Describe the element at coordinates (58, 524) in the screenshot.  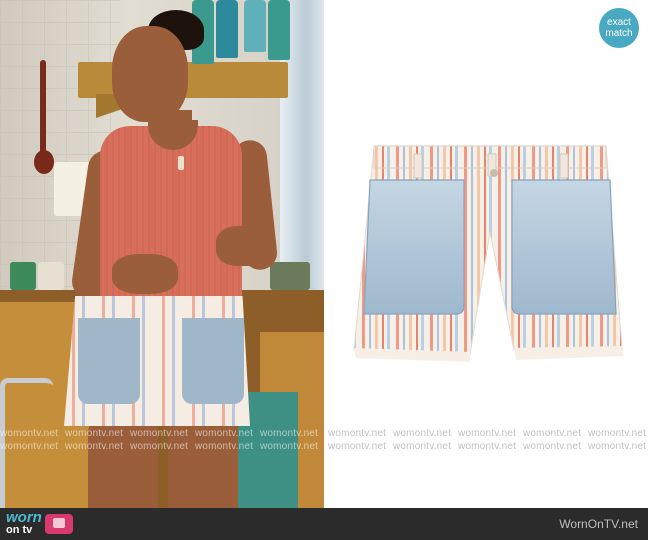
I see `tv-icon` at that location.